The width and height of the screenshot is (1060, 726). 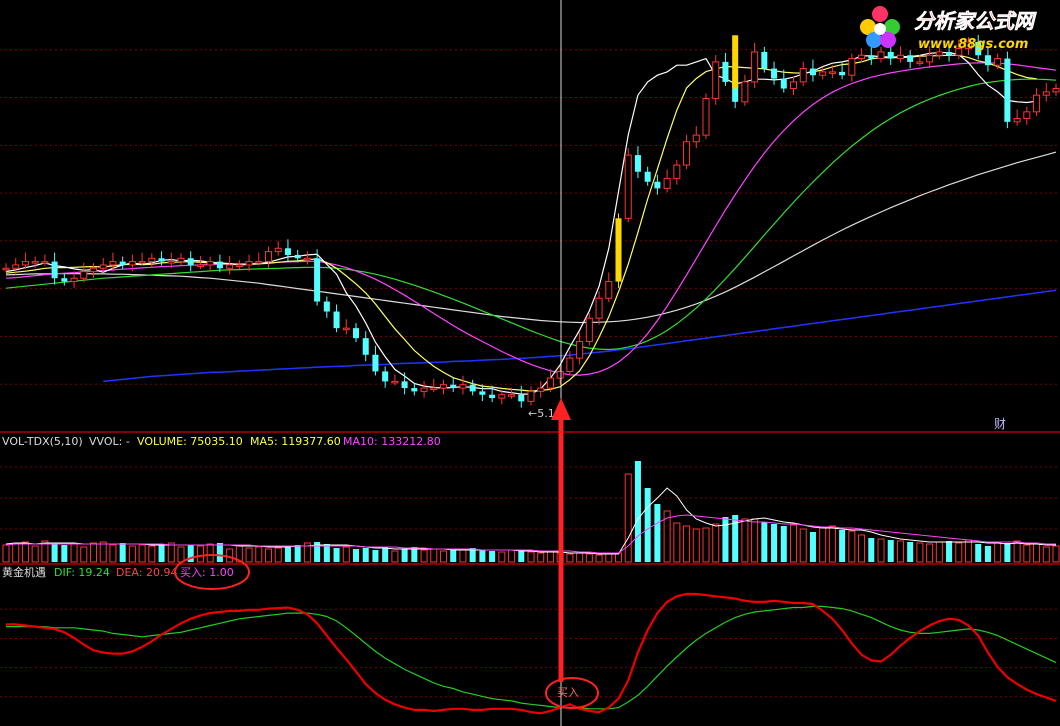 What do you see at coordinates (541, 413) in the screenshot?
I see `low-price-label: ←5.1` at bounding box center [541, 413].